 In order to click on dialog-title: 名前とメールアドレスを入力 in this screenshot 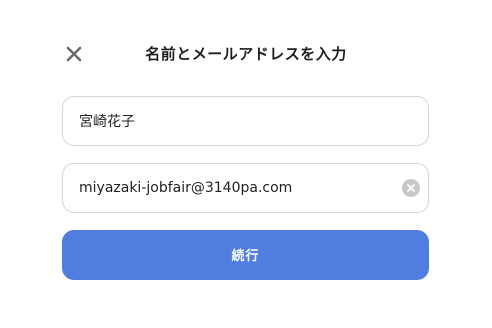, I will do `click(246, 54)`.